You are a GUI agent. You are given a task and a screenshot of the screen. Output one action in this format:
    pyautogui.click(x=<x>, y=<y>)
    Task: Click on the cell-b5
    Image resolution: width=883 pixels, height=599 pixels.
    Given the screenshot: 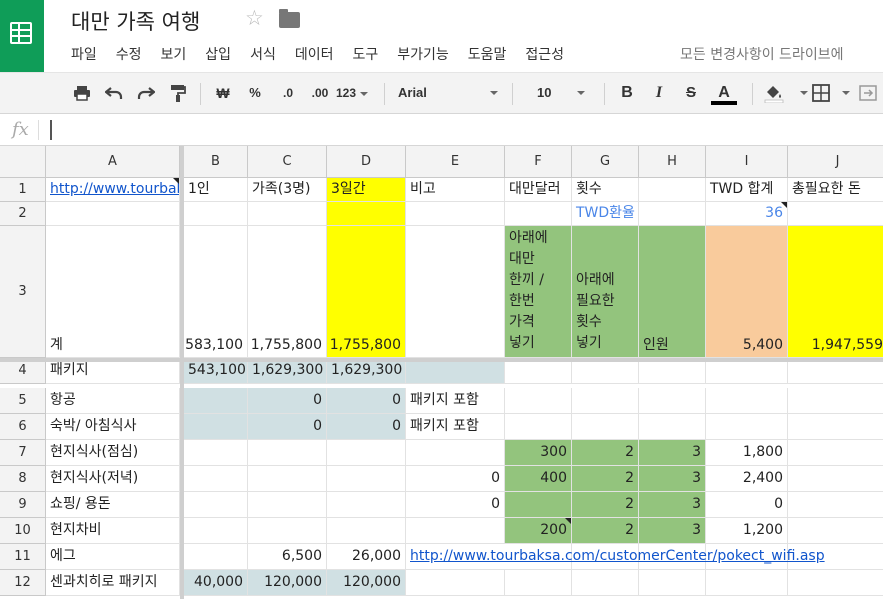 What is the action you would take?
    pyautogui.click(x=216, y=401)
    